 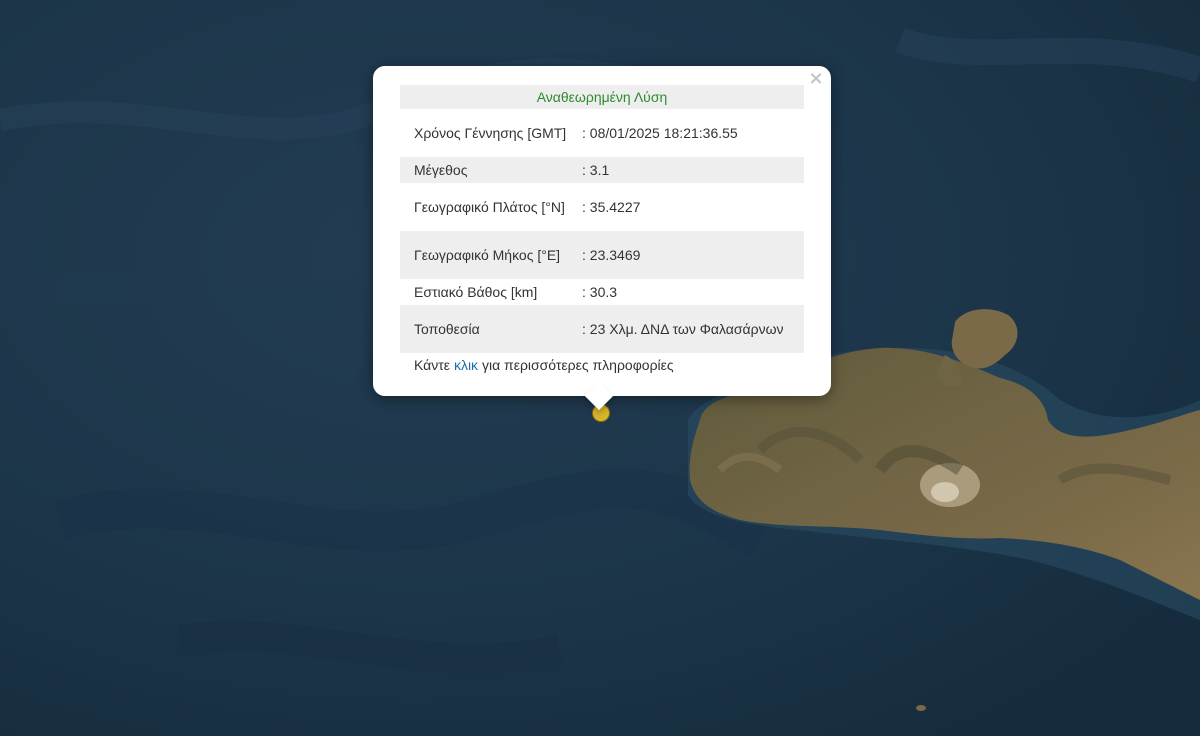 What do you see at coordinates (660, 132) in the screenshot?
I see `origin-time-value: : 08/01/2025 18:21:36.55` at bounding box center [660, 132].